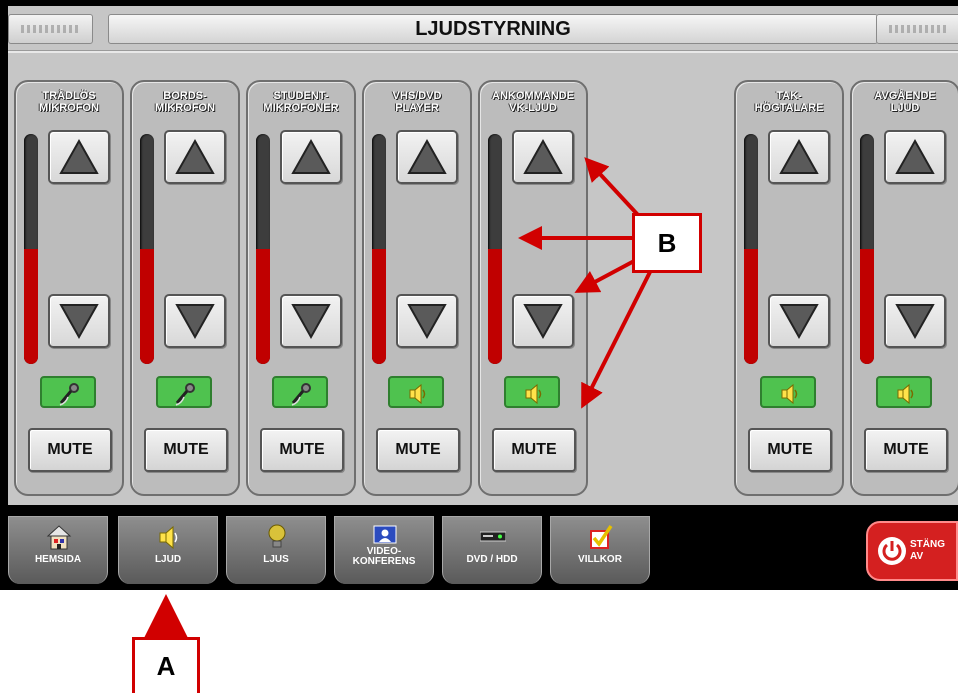  I want to click on callout-b: B, so click(667, 243).